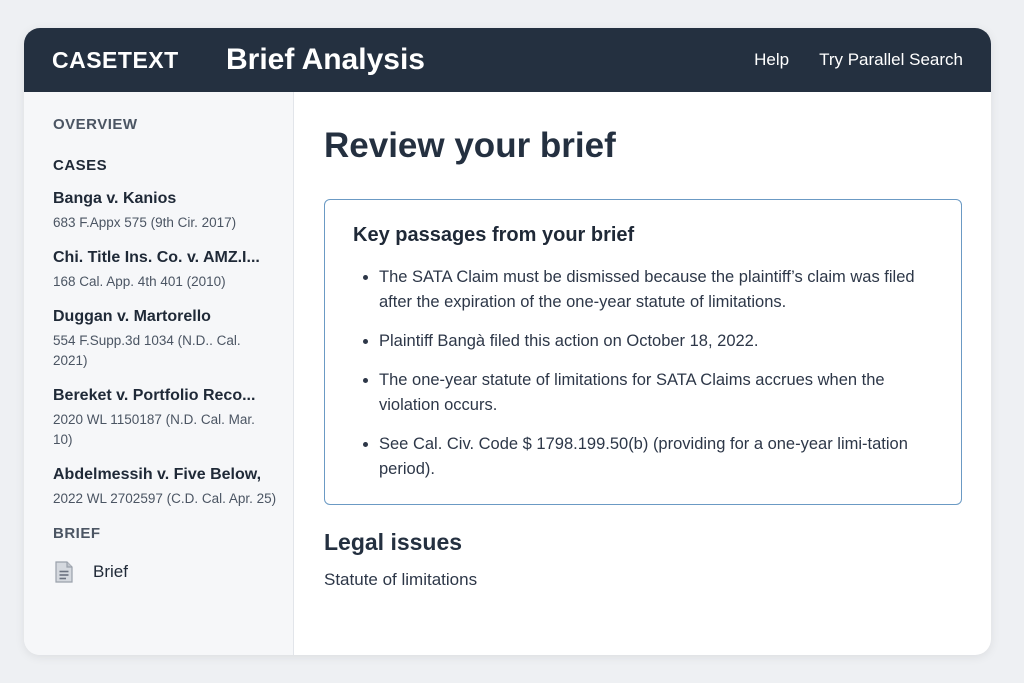 The image size is (1024, 683). I want to click on case-citation: 2022 WL 2702597 (C.D. Cal. Apr. 25), so click(165, 498).